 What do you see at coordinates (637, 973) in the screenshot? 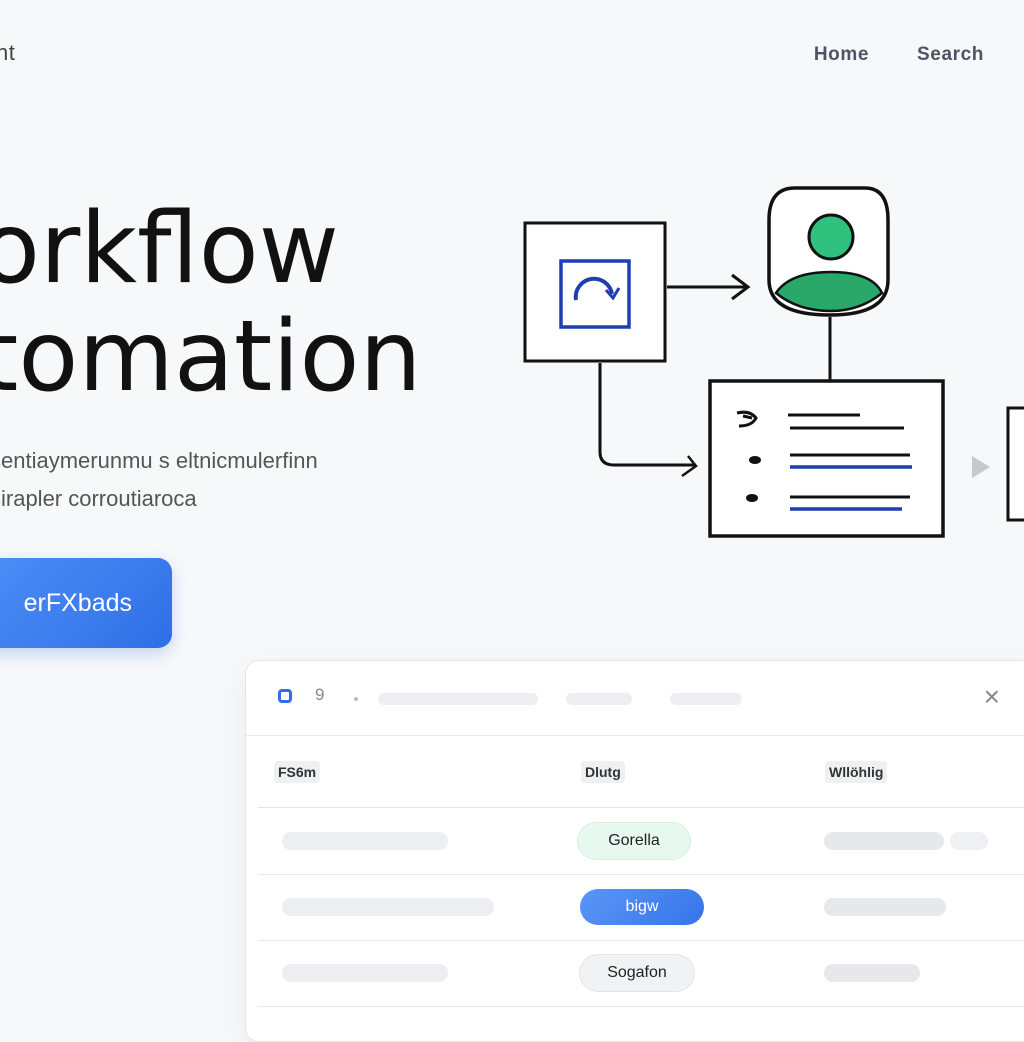
I see `status-badge: Sogafon` at bounding box center [637, 973].